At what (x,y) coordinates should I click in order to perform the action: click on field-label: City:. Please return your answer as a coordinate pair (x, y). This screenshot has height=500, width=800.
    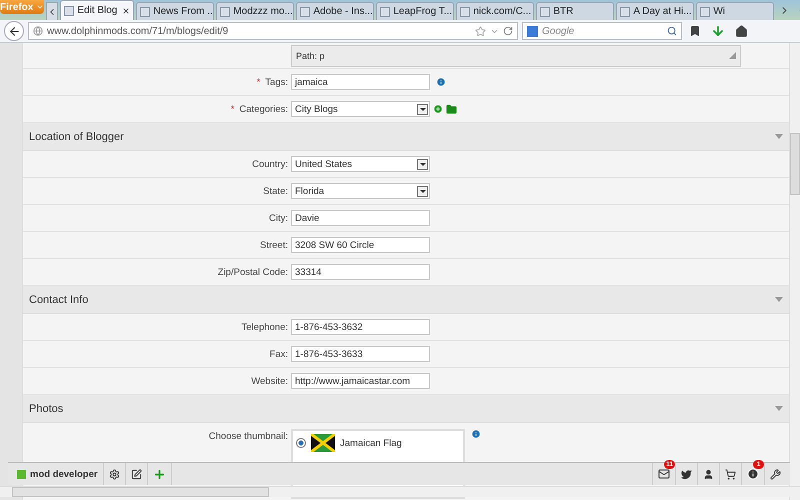
    Looking at the image, I should click on (278, 218).